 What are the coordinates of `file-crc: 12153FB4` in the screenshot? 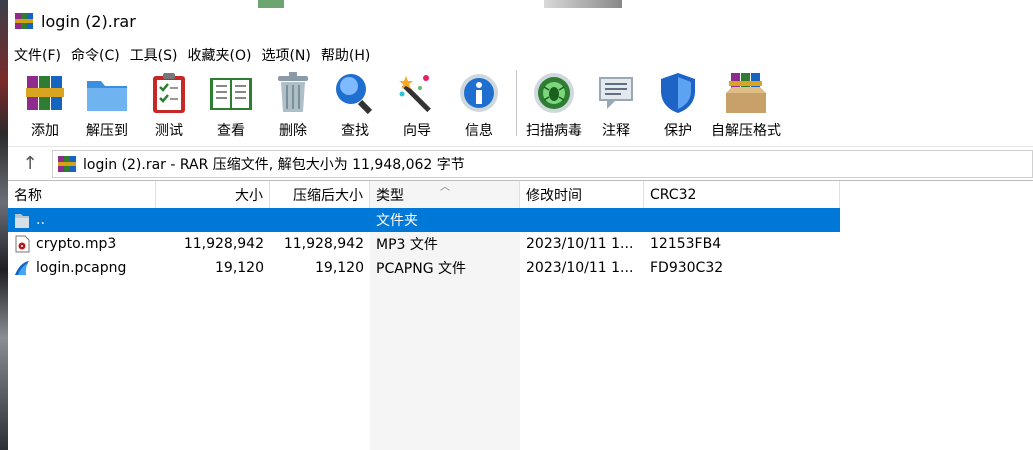 It's located at (686, 244).